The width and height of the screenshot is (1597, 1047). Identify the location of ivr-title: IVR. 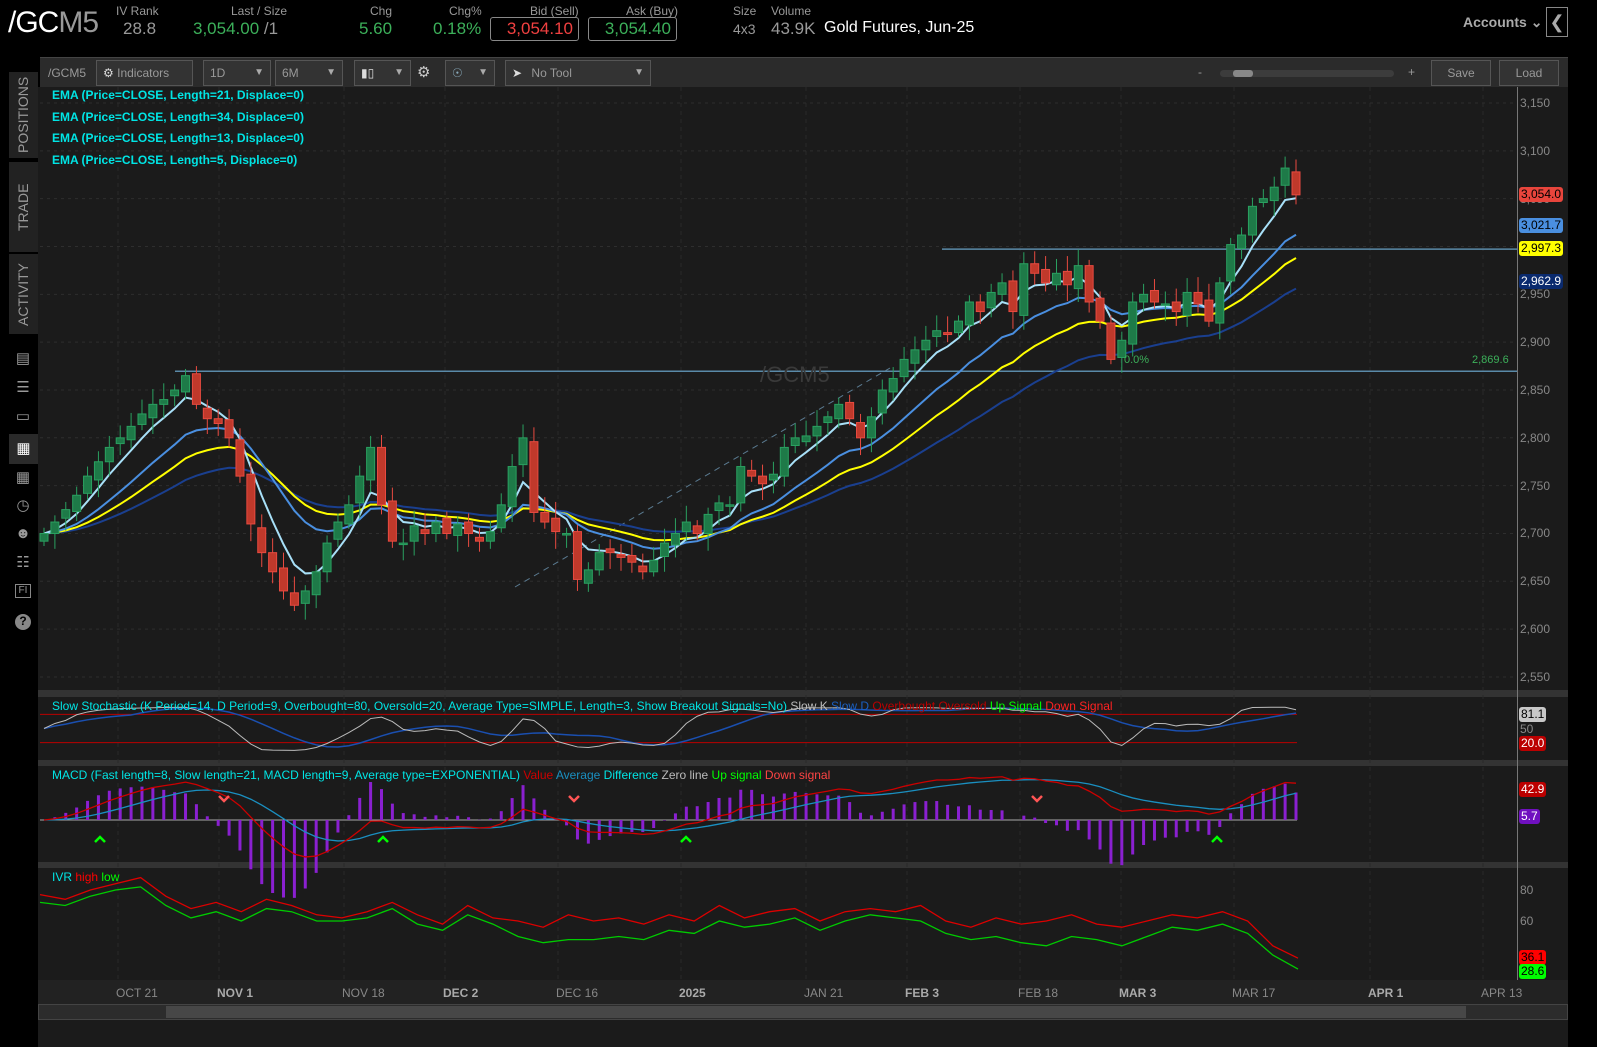
(62, 877).